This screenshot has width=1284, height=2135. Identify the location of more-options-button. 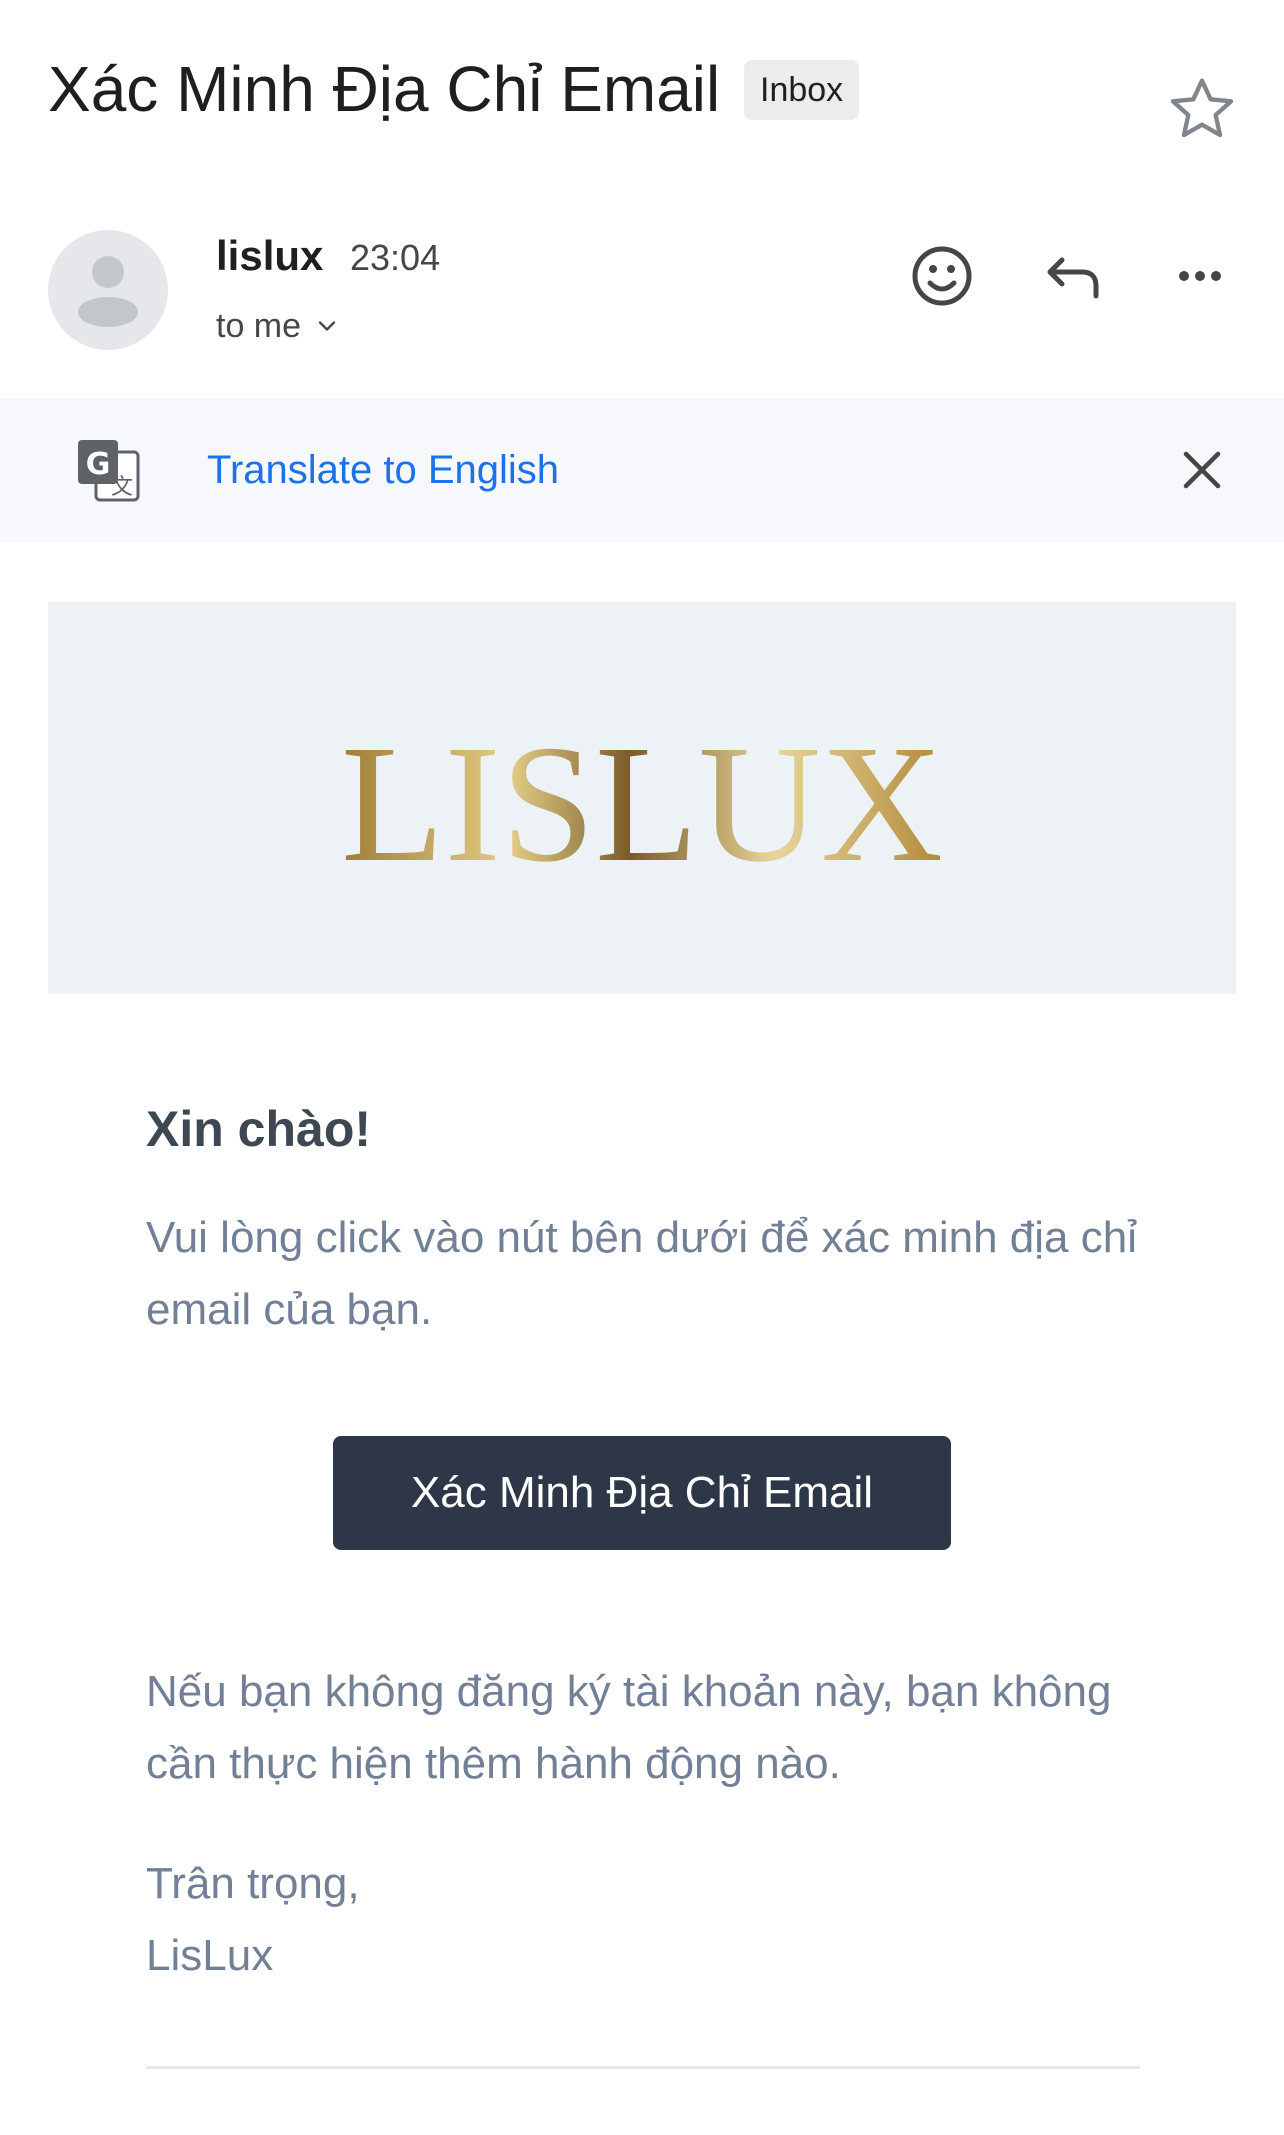
(1200, 276).